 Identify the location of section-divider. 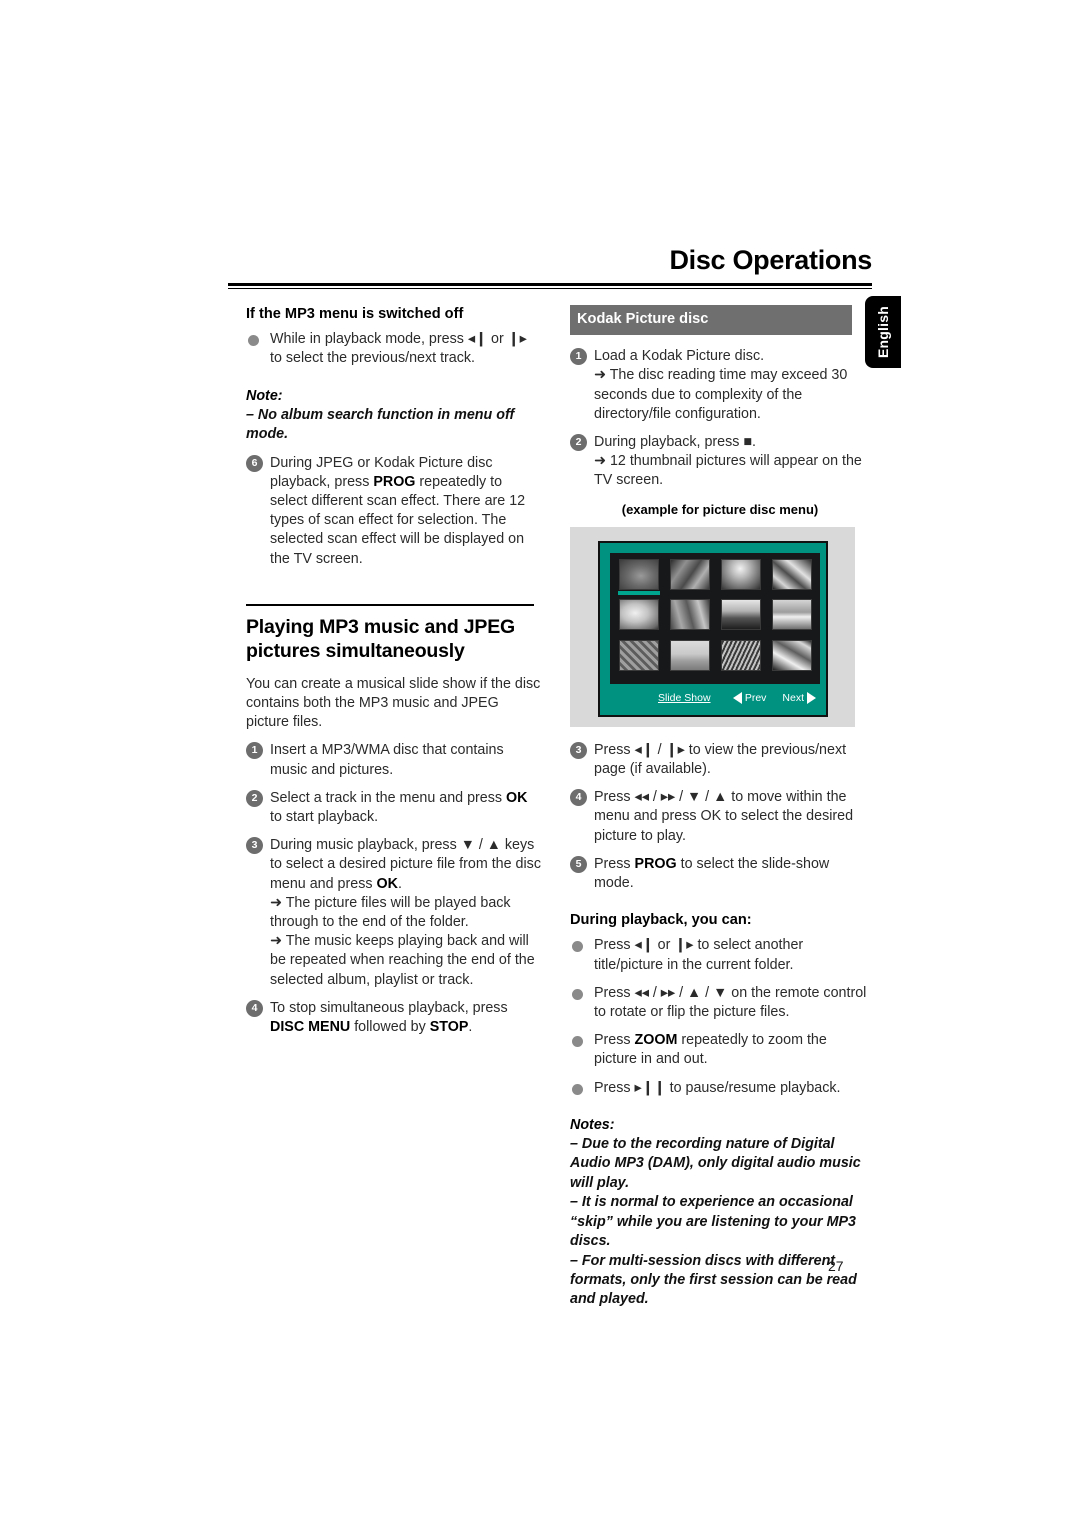
(390, 604).